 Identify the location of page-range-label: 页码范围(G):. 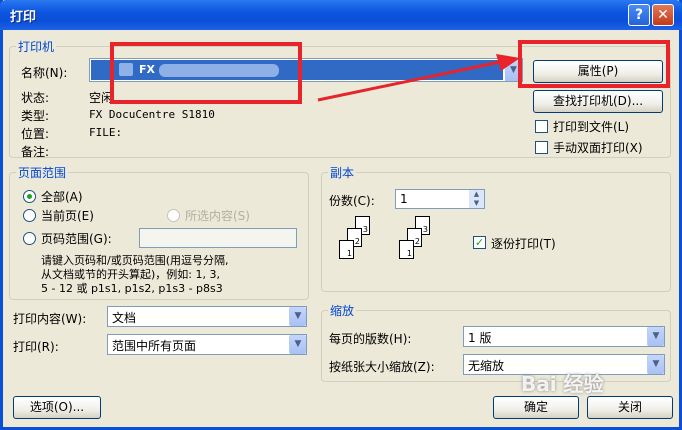
(76, 238).